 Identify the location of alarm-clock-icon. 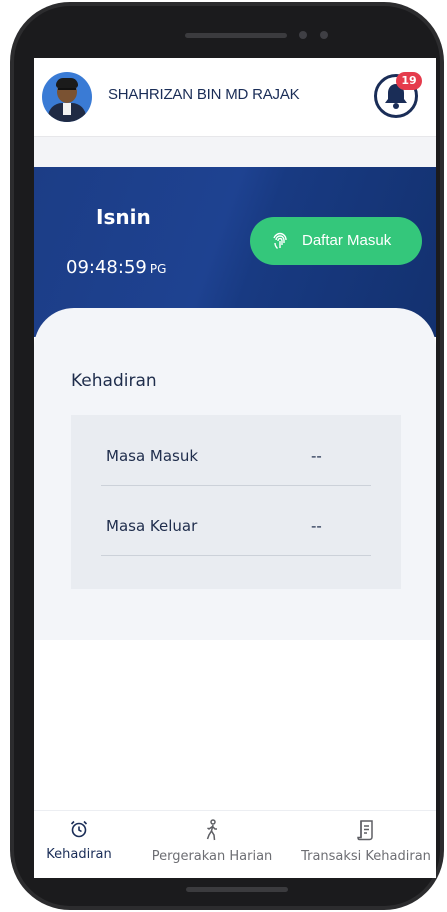
(79, 829).